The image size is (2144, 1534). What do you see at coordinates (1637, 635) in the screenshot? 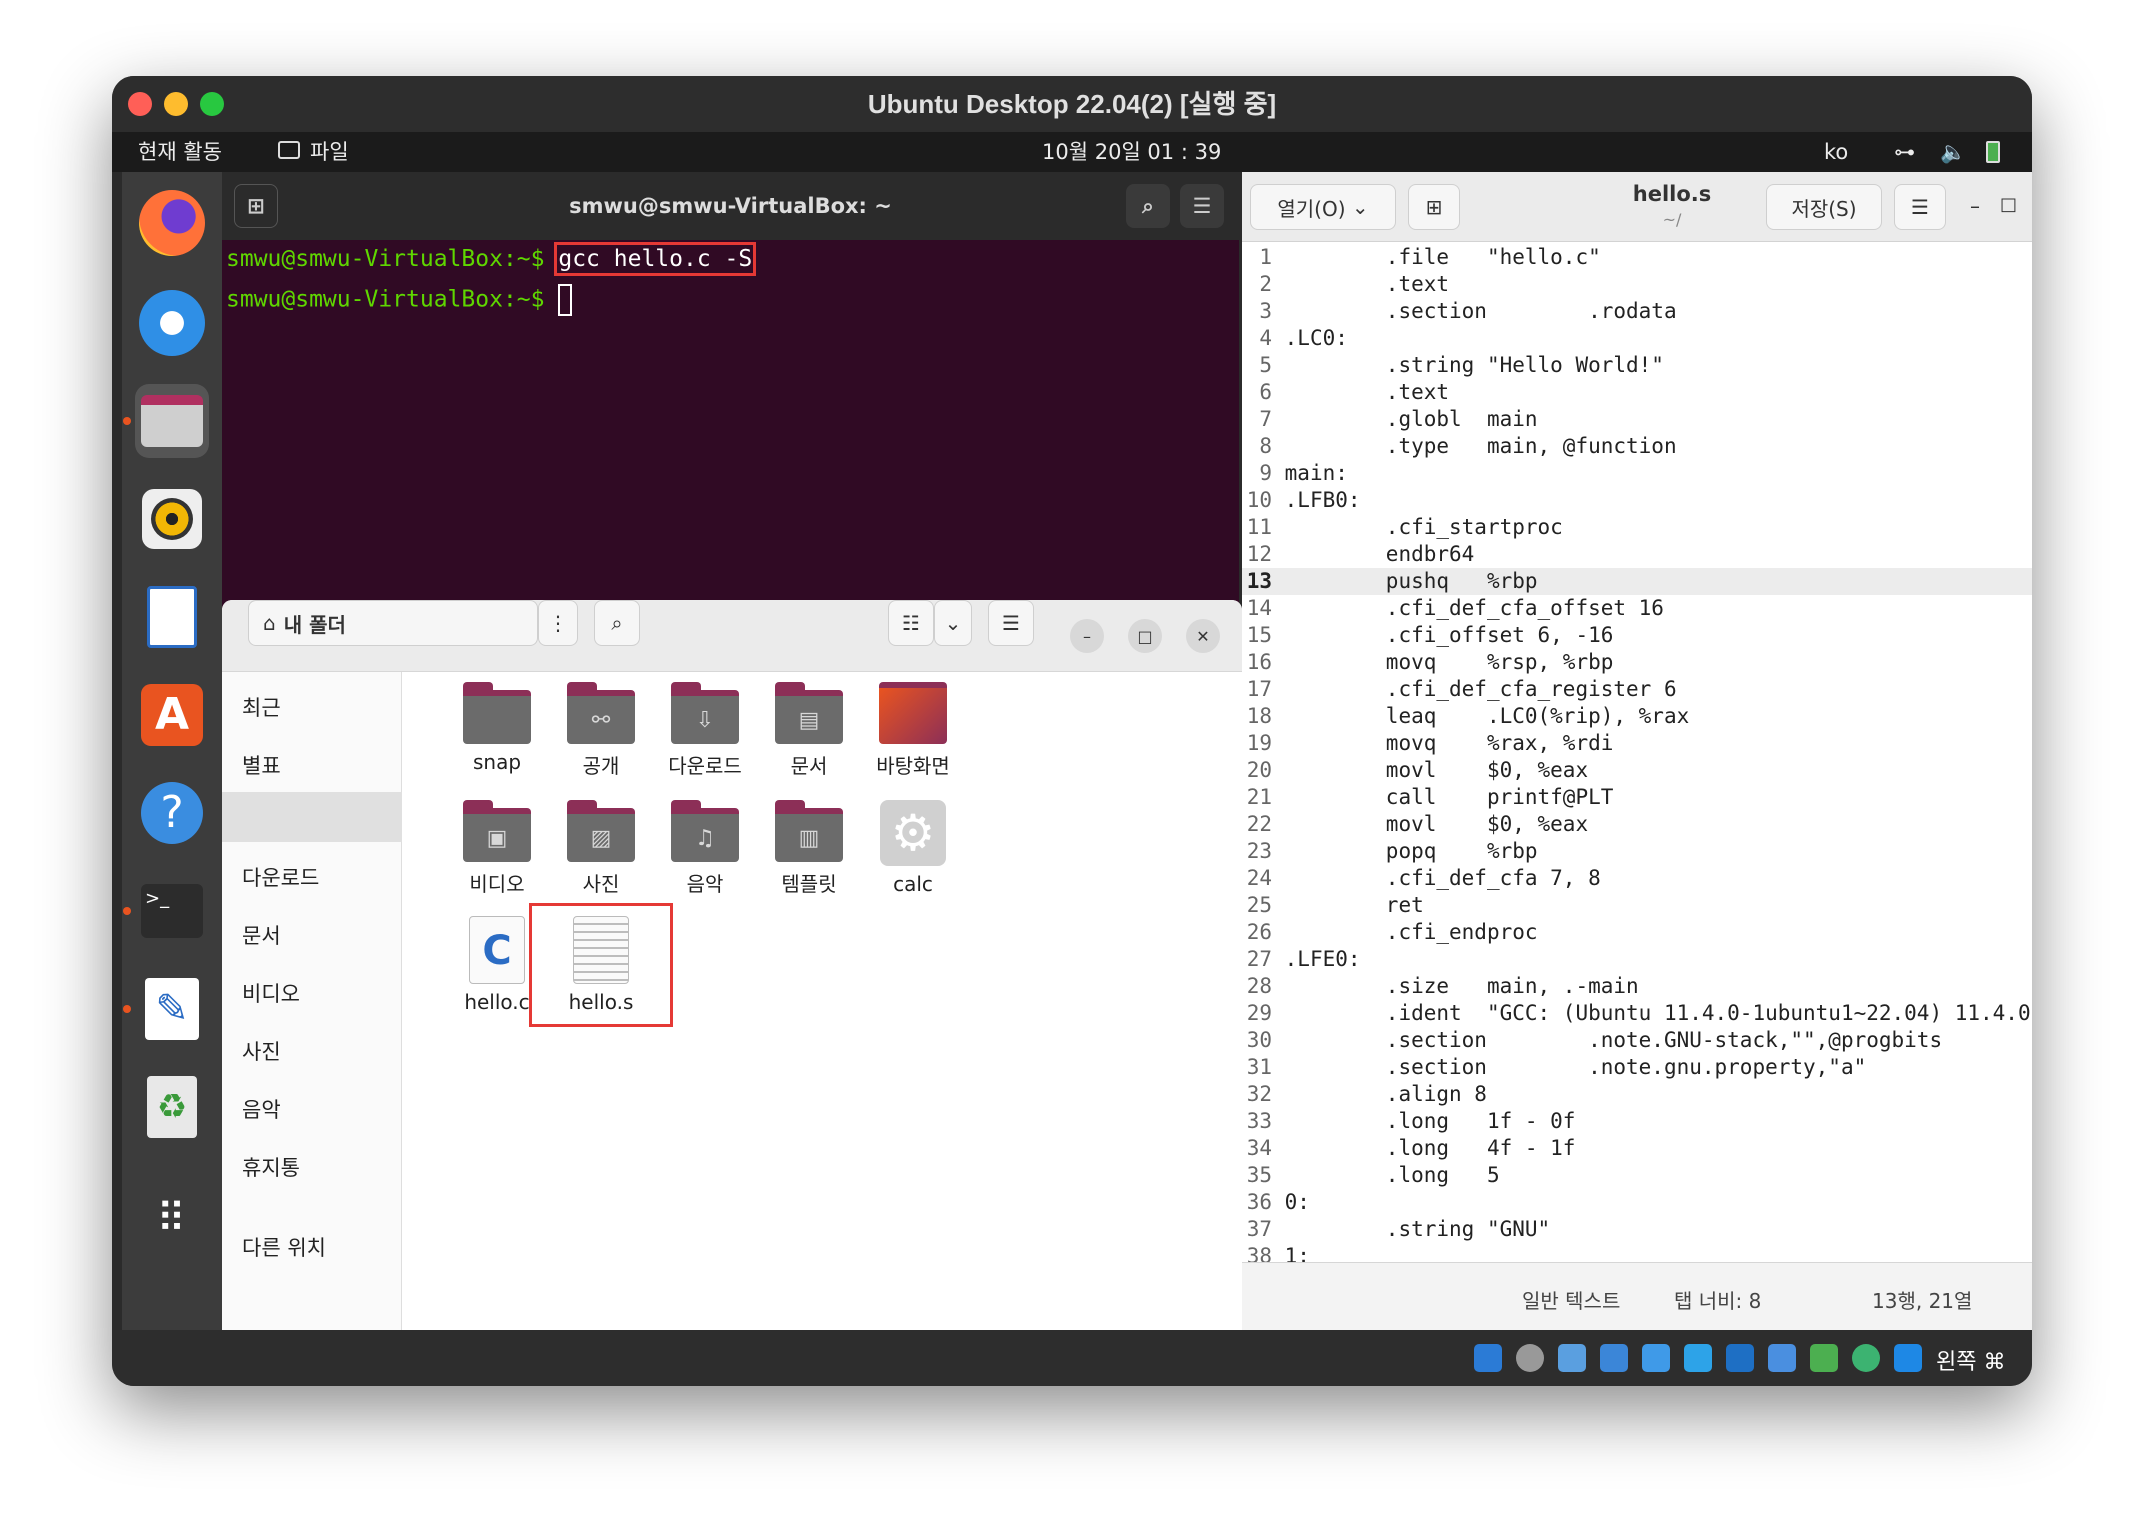
I see `code-line: 15 .cfi_offset 6, -16` at bounding box center [1637, 635].